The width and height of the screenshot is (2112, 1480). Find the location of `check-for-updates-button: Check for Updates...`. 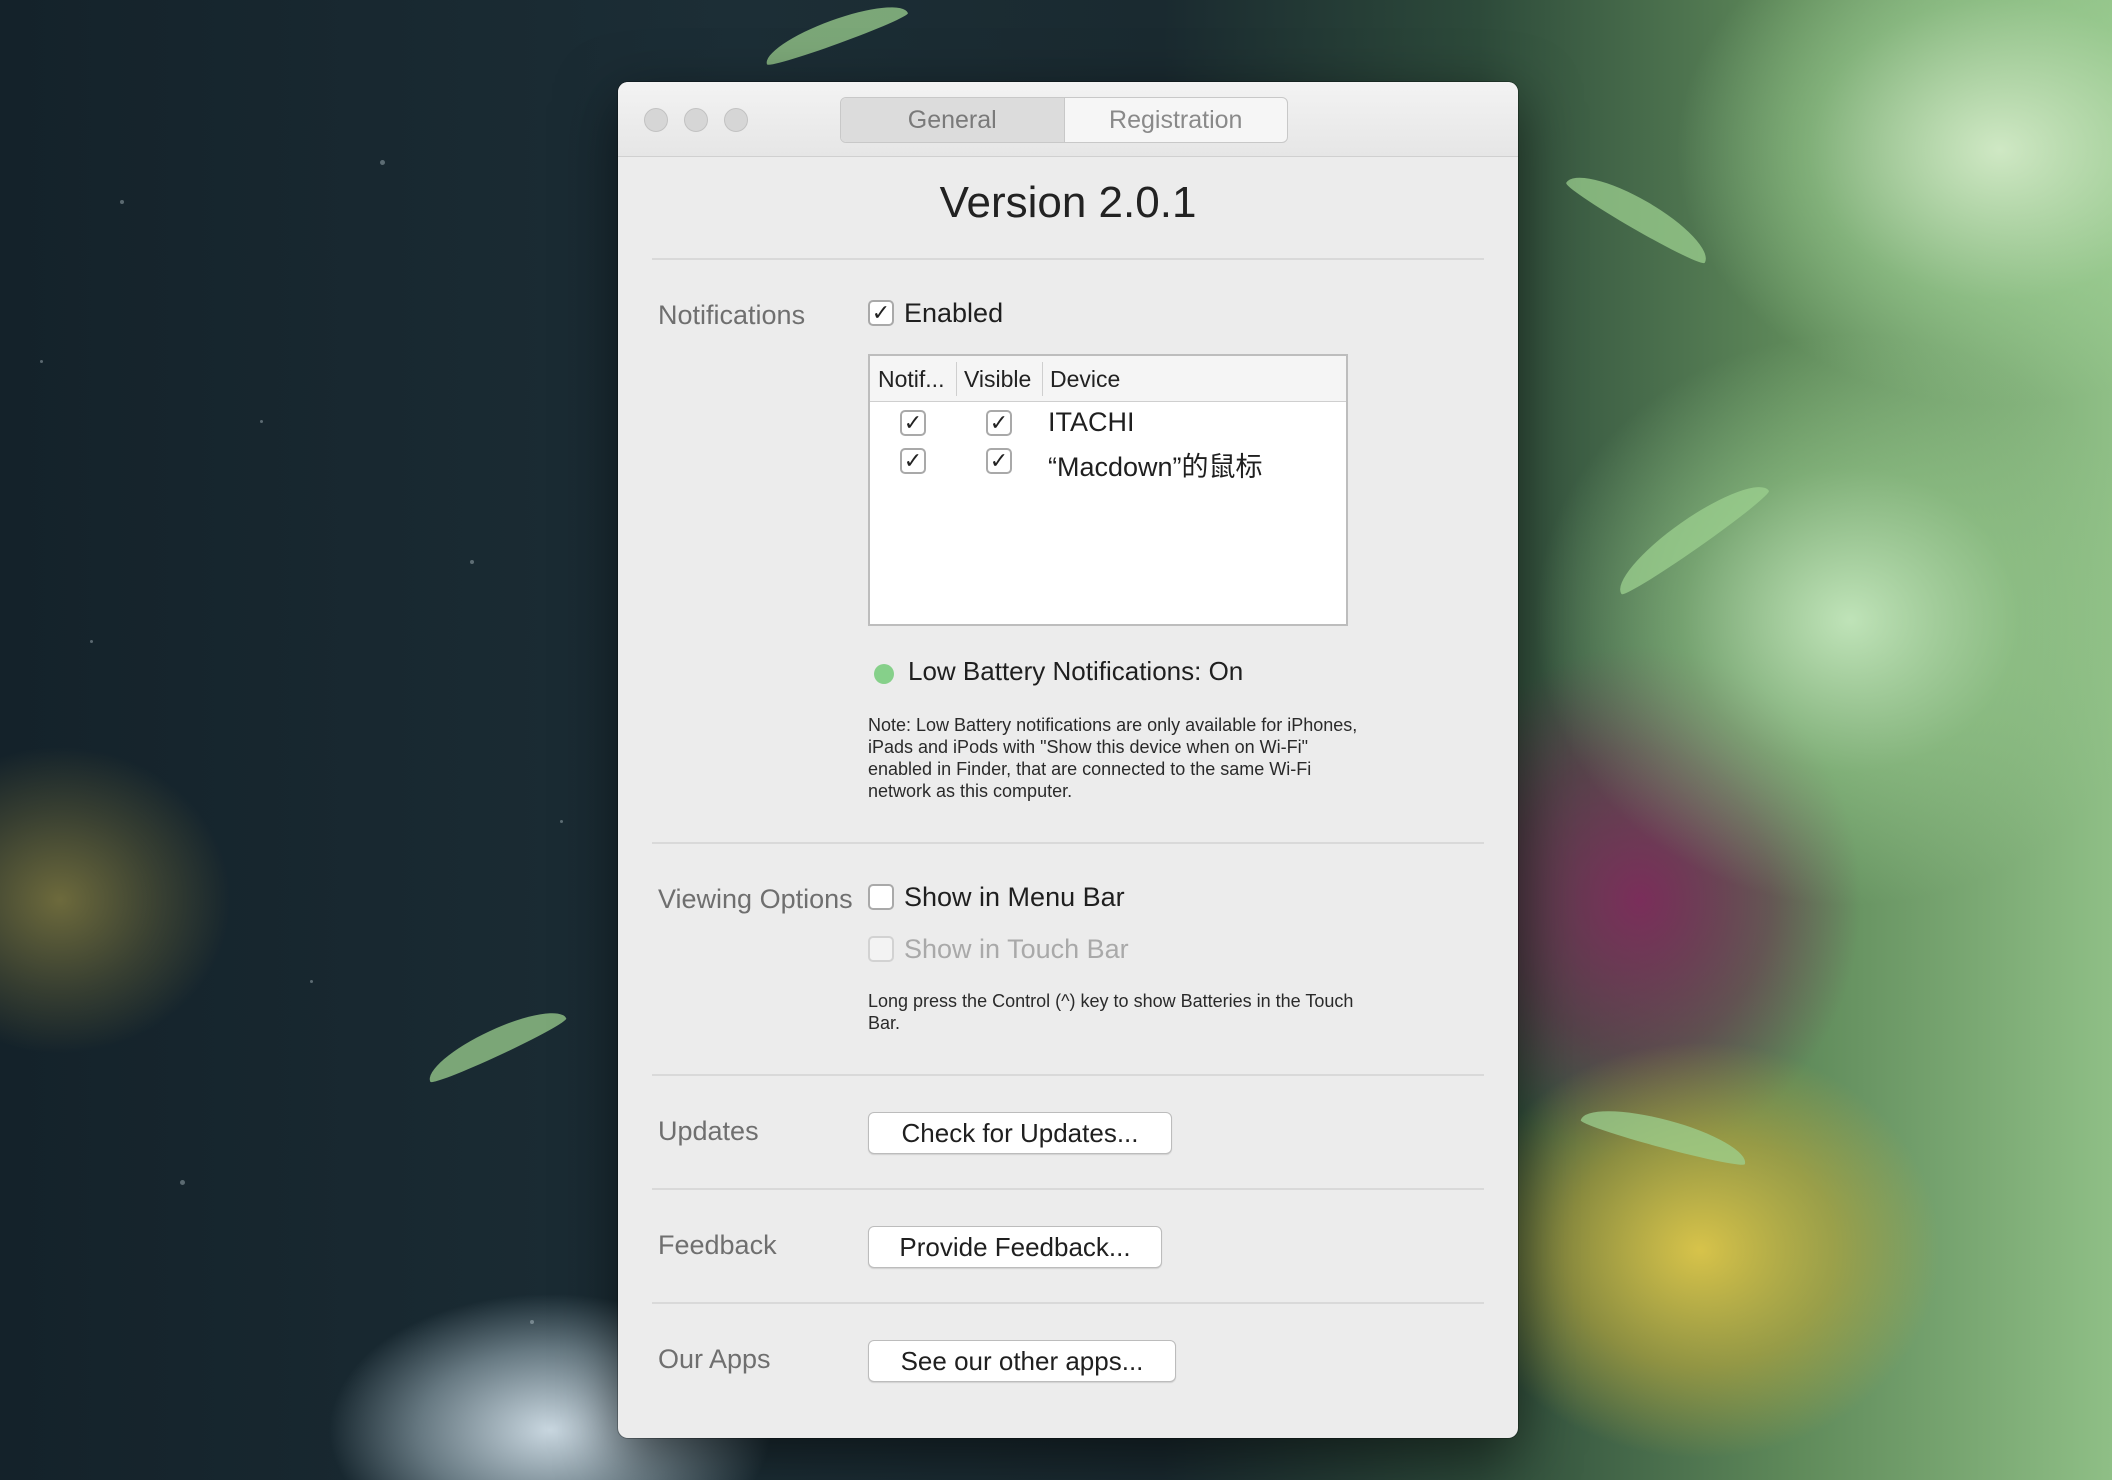

check-for-updates-button: Check for Updates... is located at coordinates (1020, 1133).